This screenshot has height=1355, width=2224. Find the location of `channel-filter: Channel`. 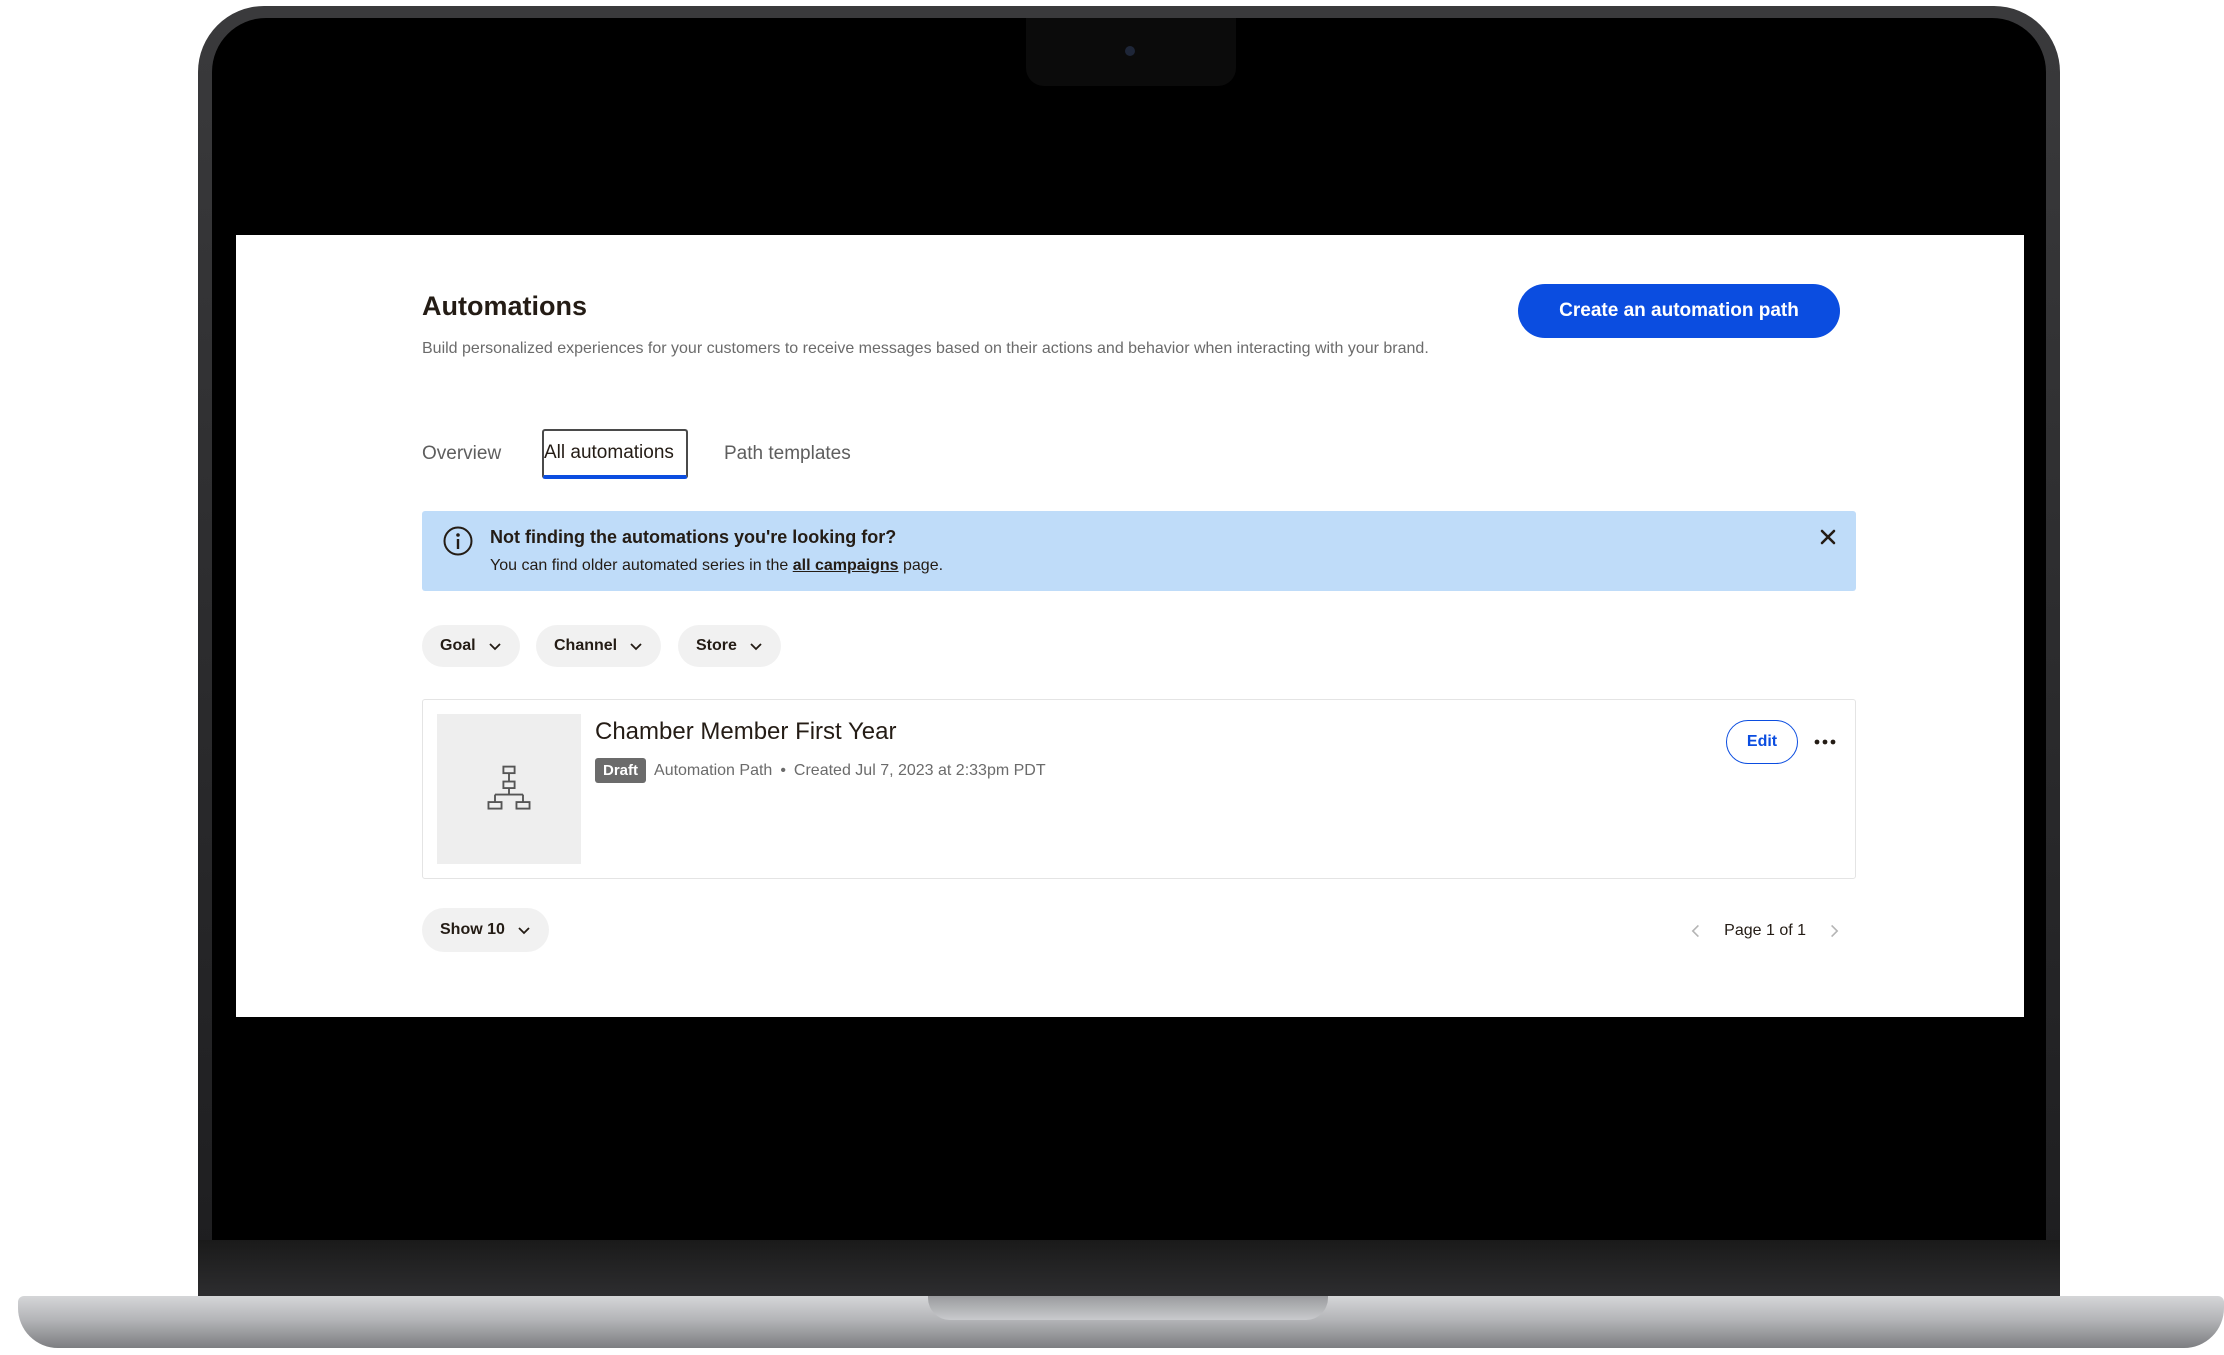

channel-filter: Channel is located at coordinates (599, 646).